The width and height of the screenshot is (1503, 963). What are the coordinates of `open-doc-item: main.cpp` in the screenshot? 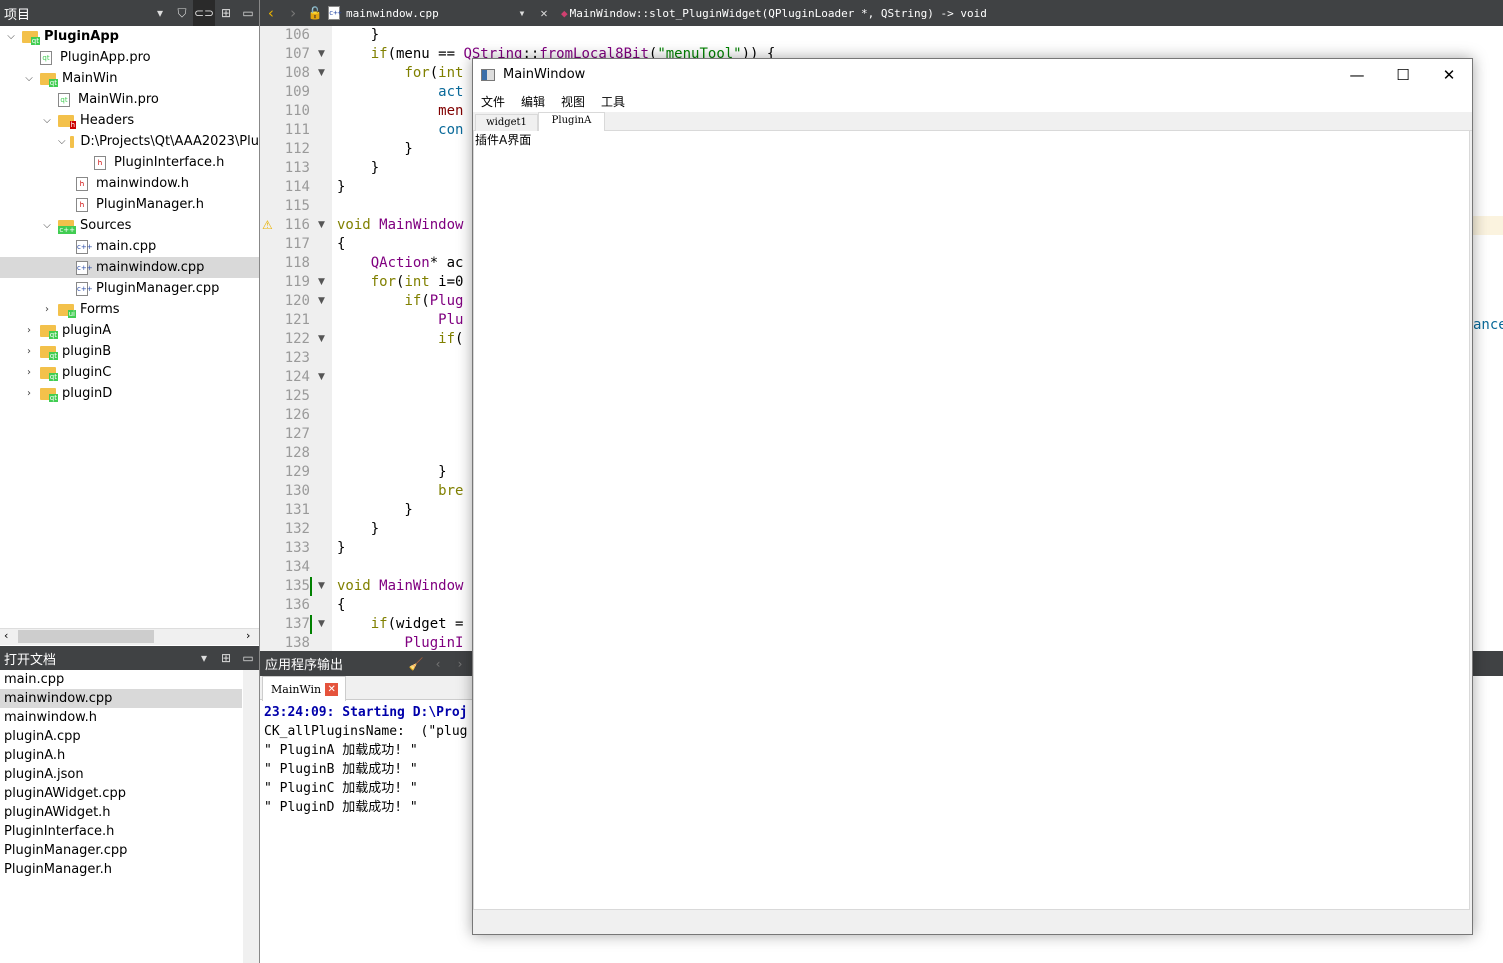 It's located at (121, 679).